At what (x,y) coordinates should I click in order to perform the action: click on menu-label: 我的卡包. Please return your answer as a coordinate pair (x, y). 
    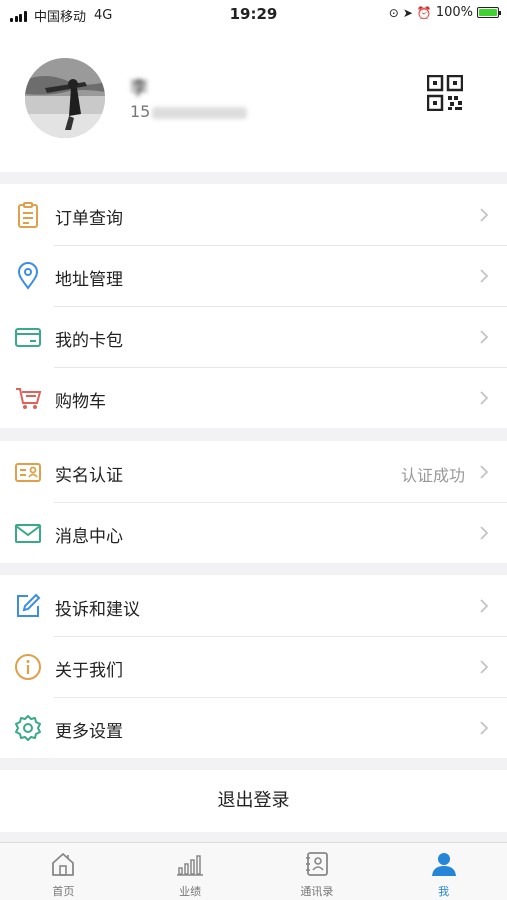
    Looking at the image, I should click on (89, 341).